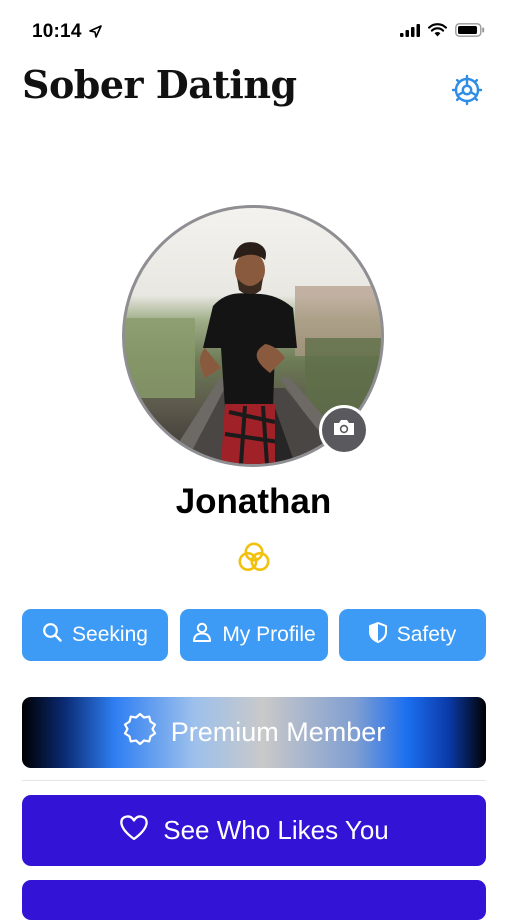  Describe the element at coordinates (426, 634) in the screenshot. I see `safety-label: Safety` at that location.